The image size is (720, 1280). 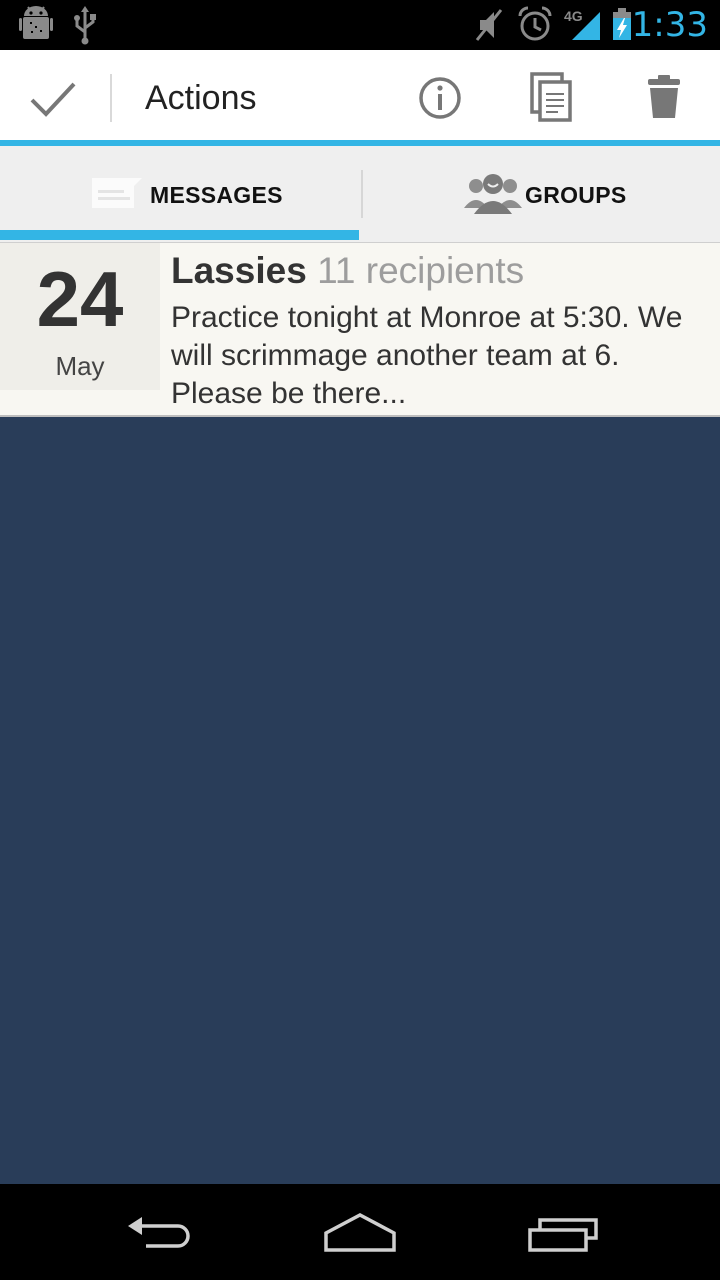 What do you see at coordinates (360, 25) in the screenshot?
I see `status-bar: 4G 1:33` at bounding box center [360, 25].